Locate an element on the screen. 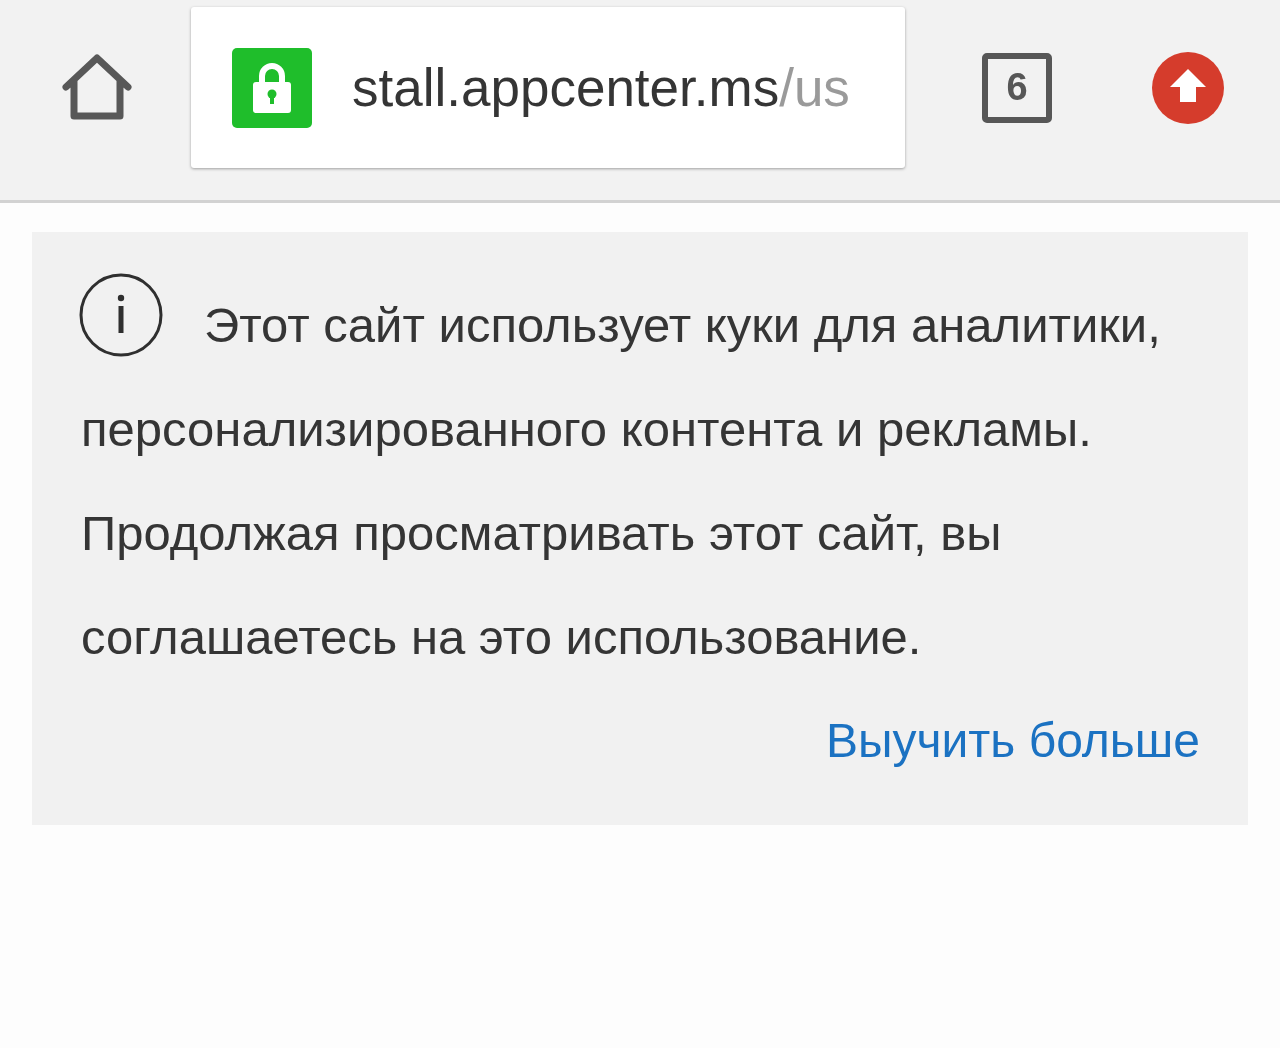 The image size is (1280, 1048). tab-count-button: 6 is located at coordinates (1017, 87).